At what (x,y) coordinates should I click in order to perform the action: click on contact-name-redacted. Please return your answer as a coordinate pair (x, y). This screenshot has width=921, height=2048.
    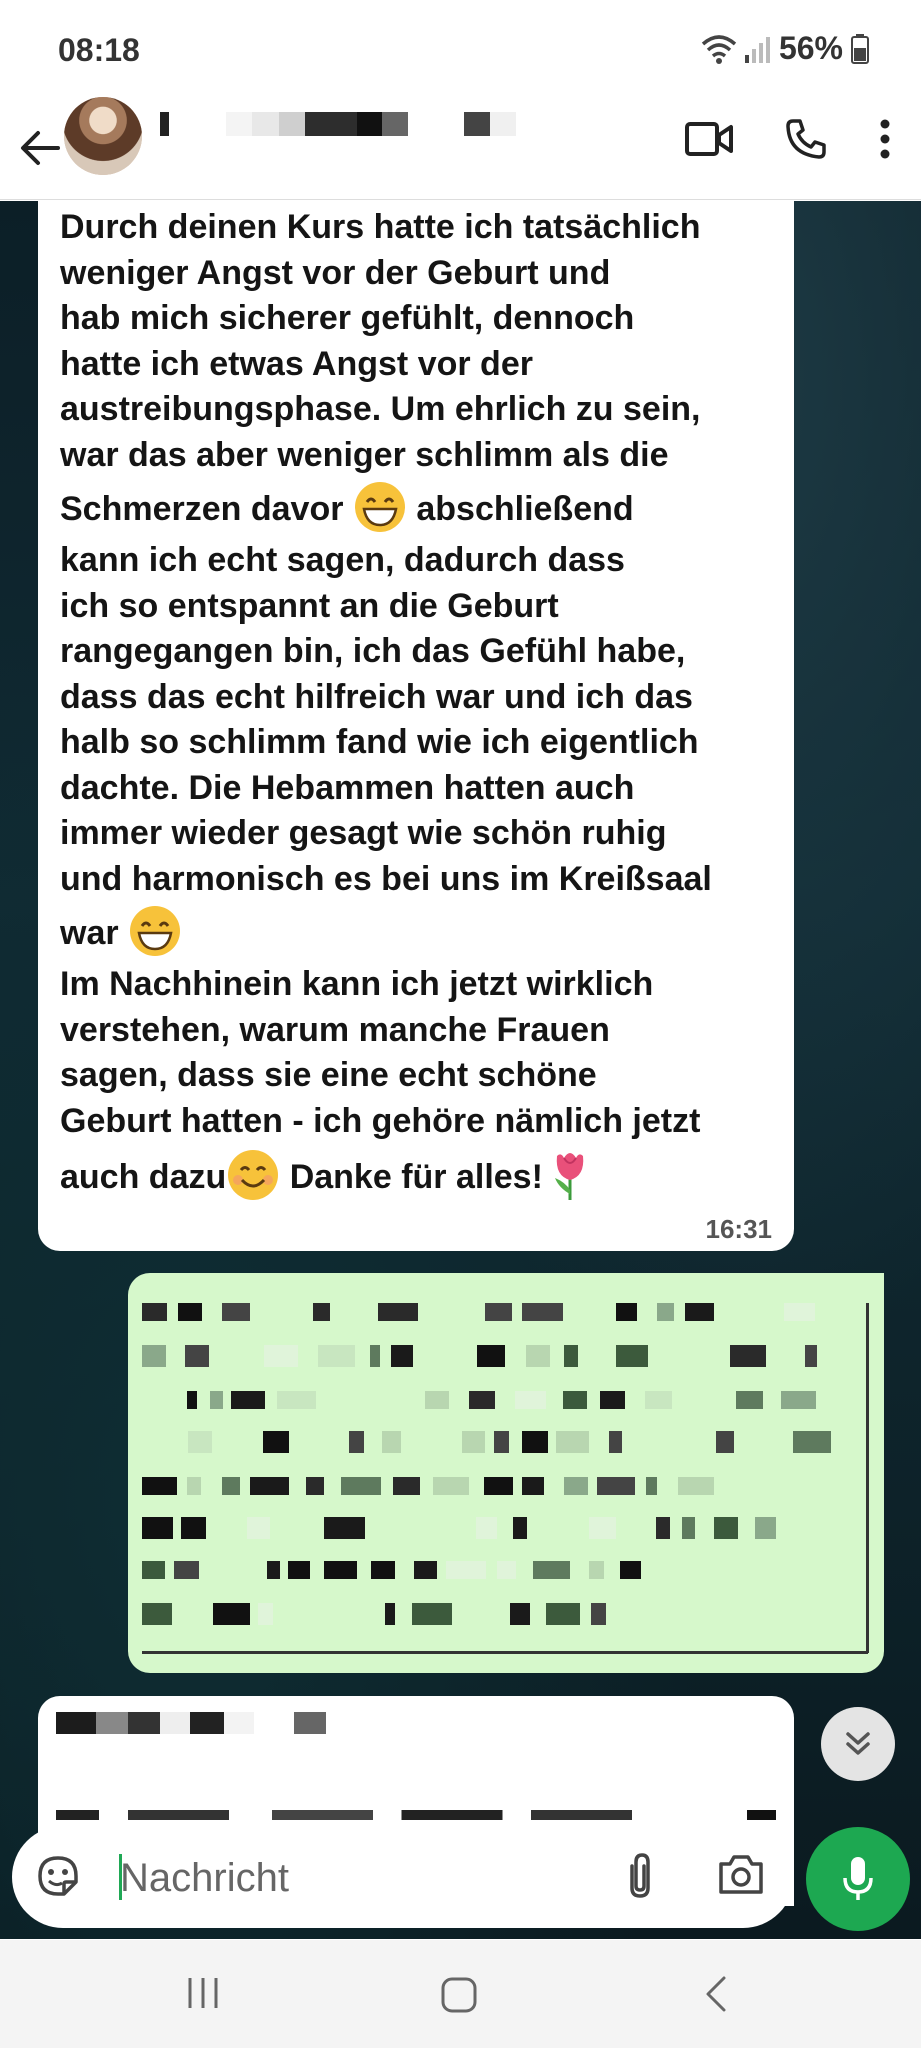
    Looking at the image, I should click on (336, 127).